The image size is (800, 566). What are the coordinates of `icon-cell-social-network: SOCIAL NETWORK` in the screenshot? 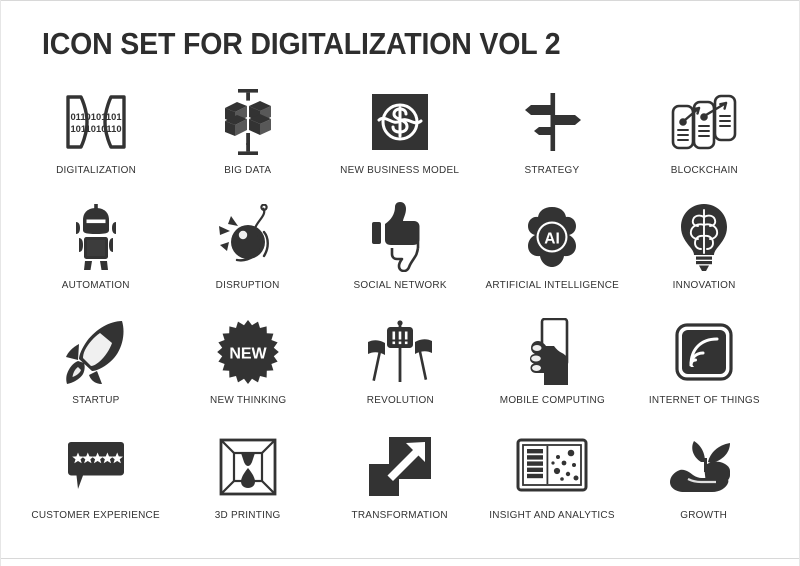 It's located at (400, 258).